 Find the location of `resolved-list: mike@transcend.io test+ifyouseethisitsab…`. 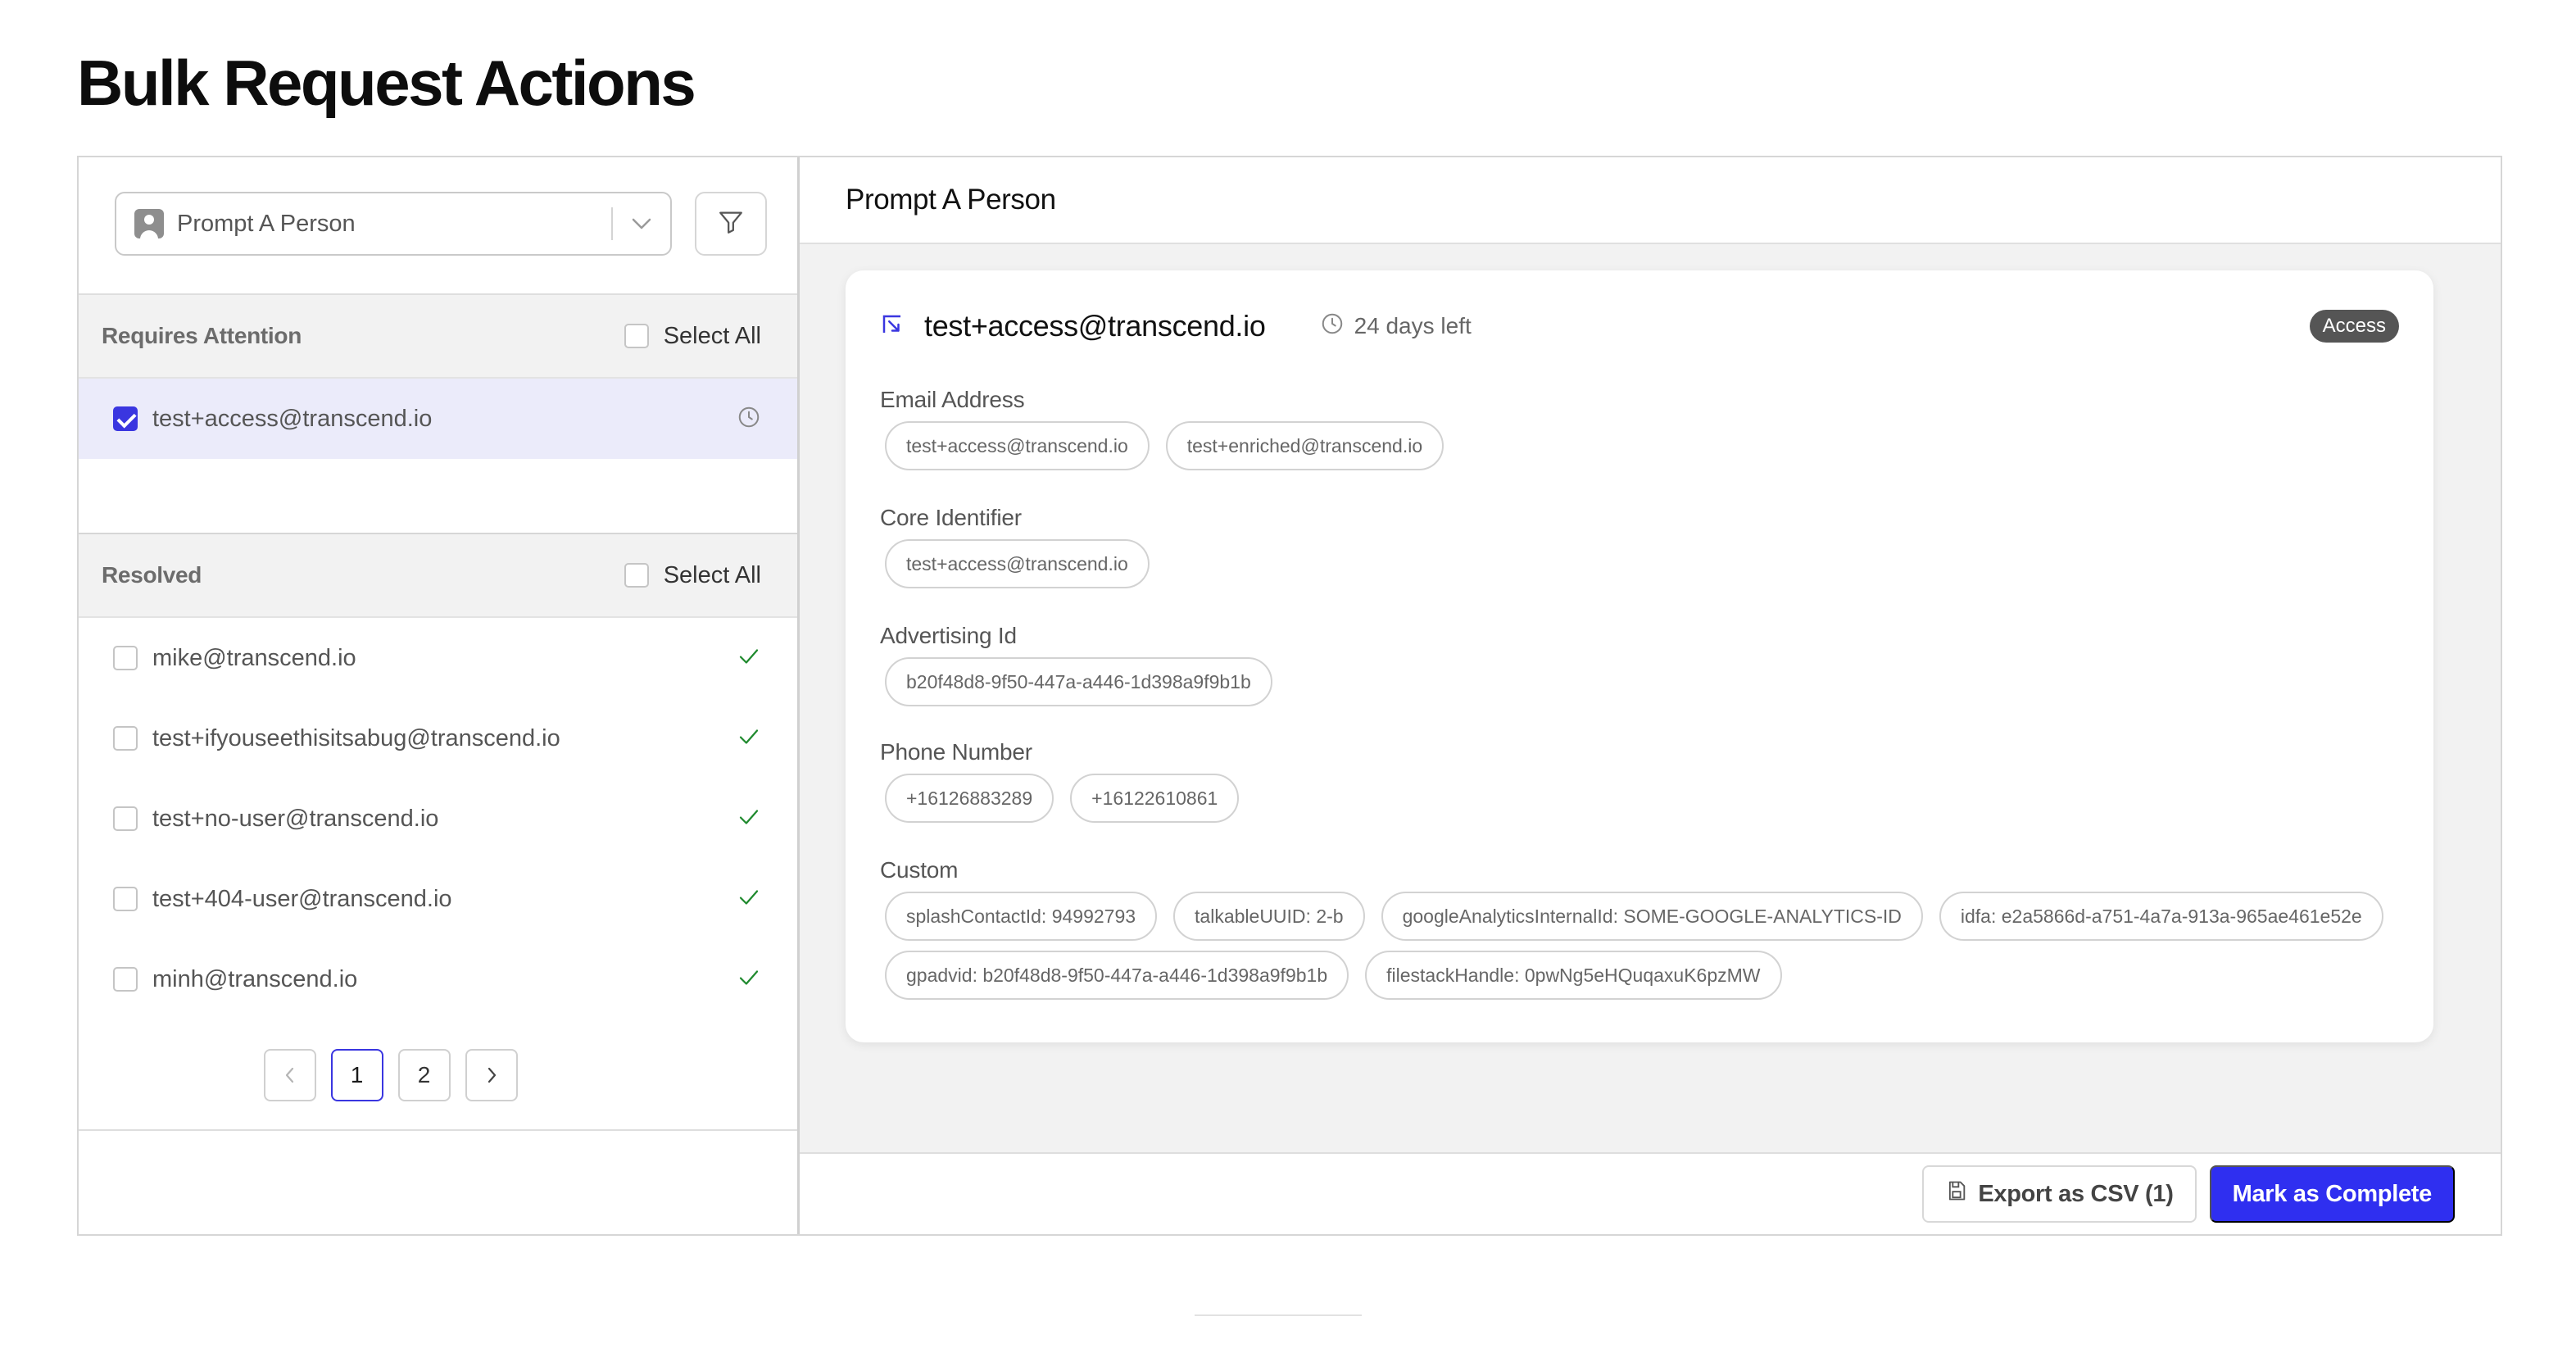

resolved-list: mike@transcend.io test+ifyouseethisitsab… is located at coordinates (438, 818).